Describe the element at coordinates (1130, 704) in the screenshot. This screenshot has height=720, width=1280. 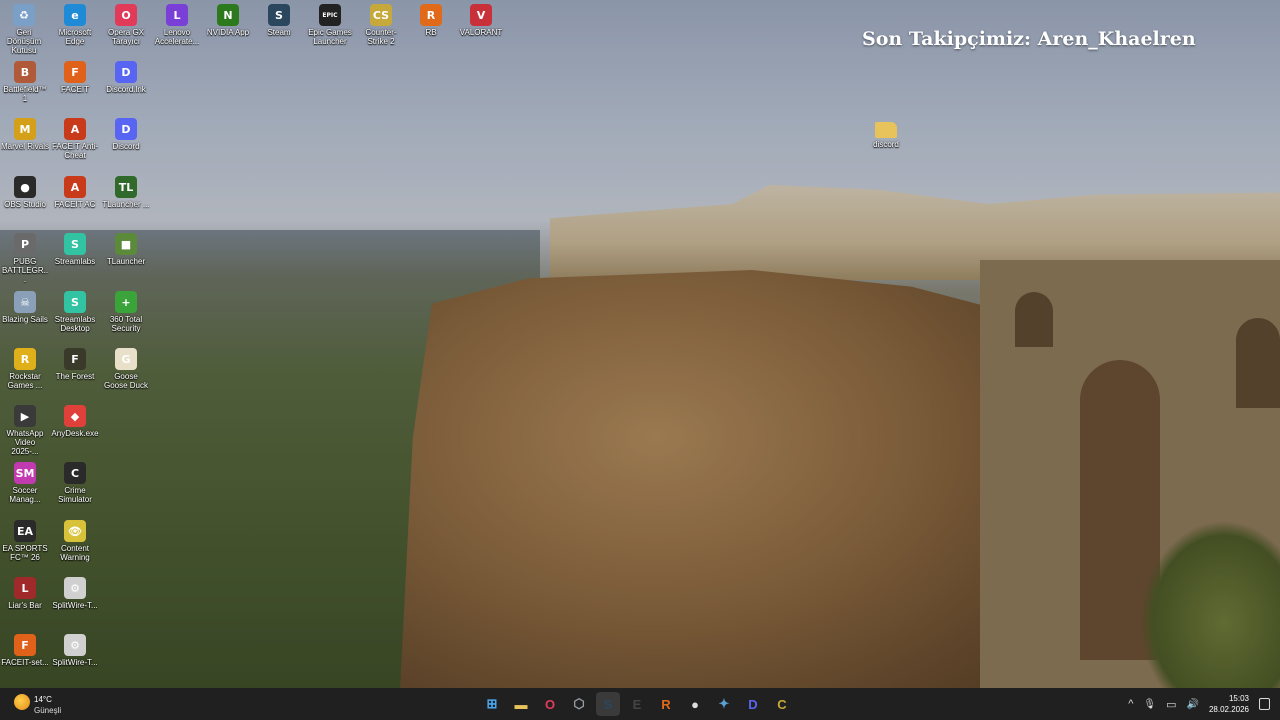
I see `tray-chevron-icon: ^` at that location.